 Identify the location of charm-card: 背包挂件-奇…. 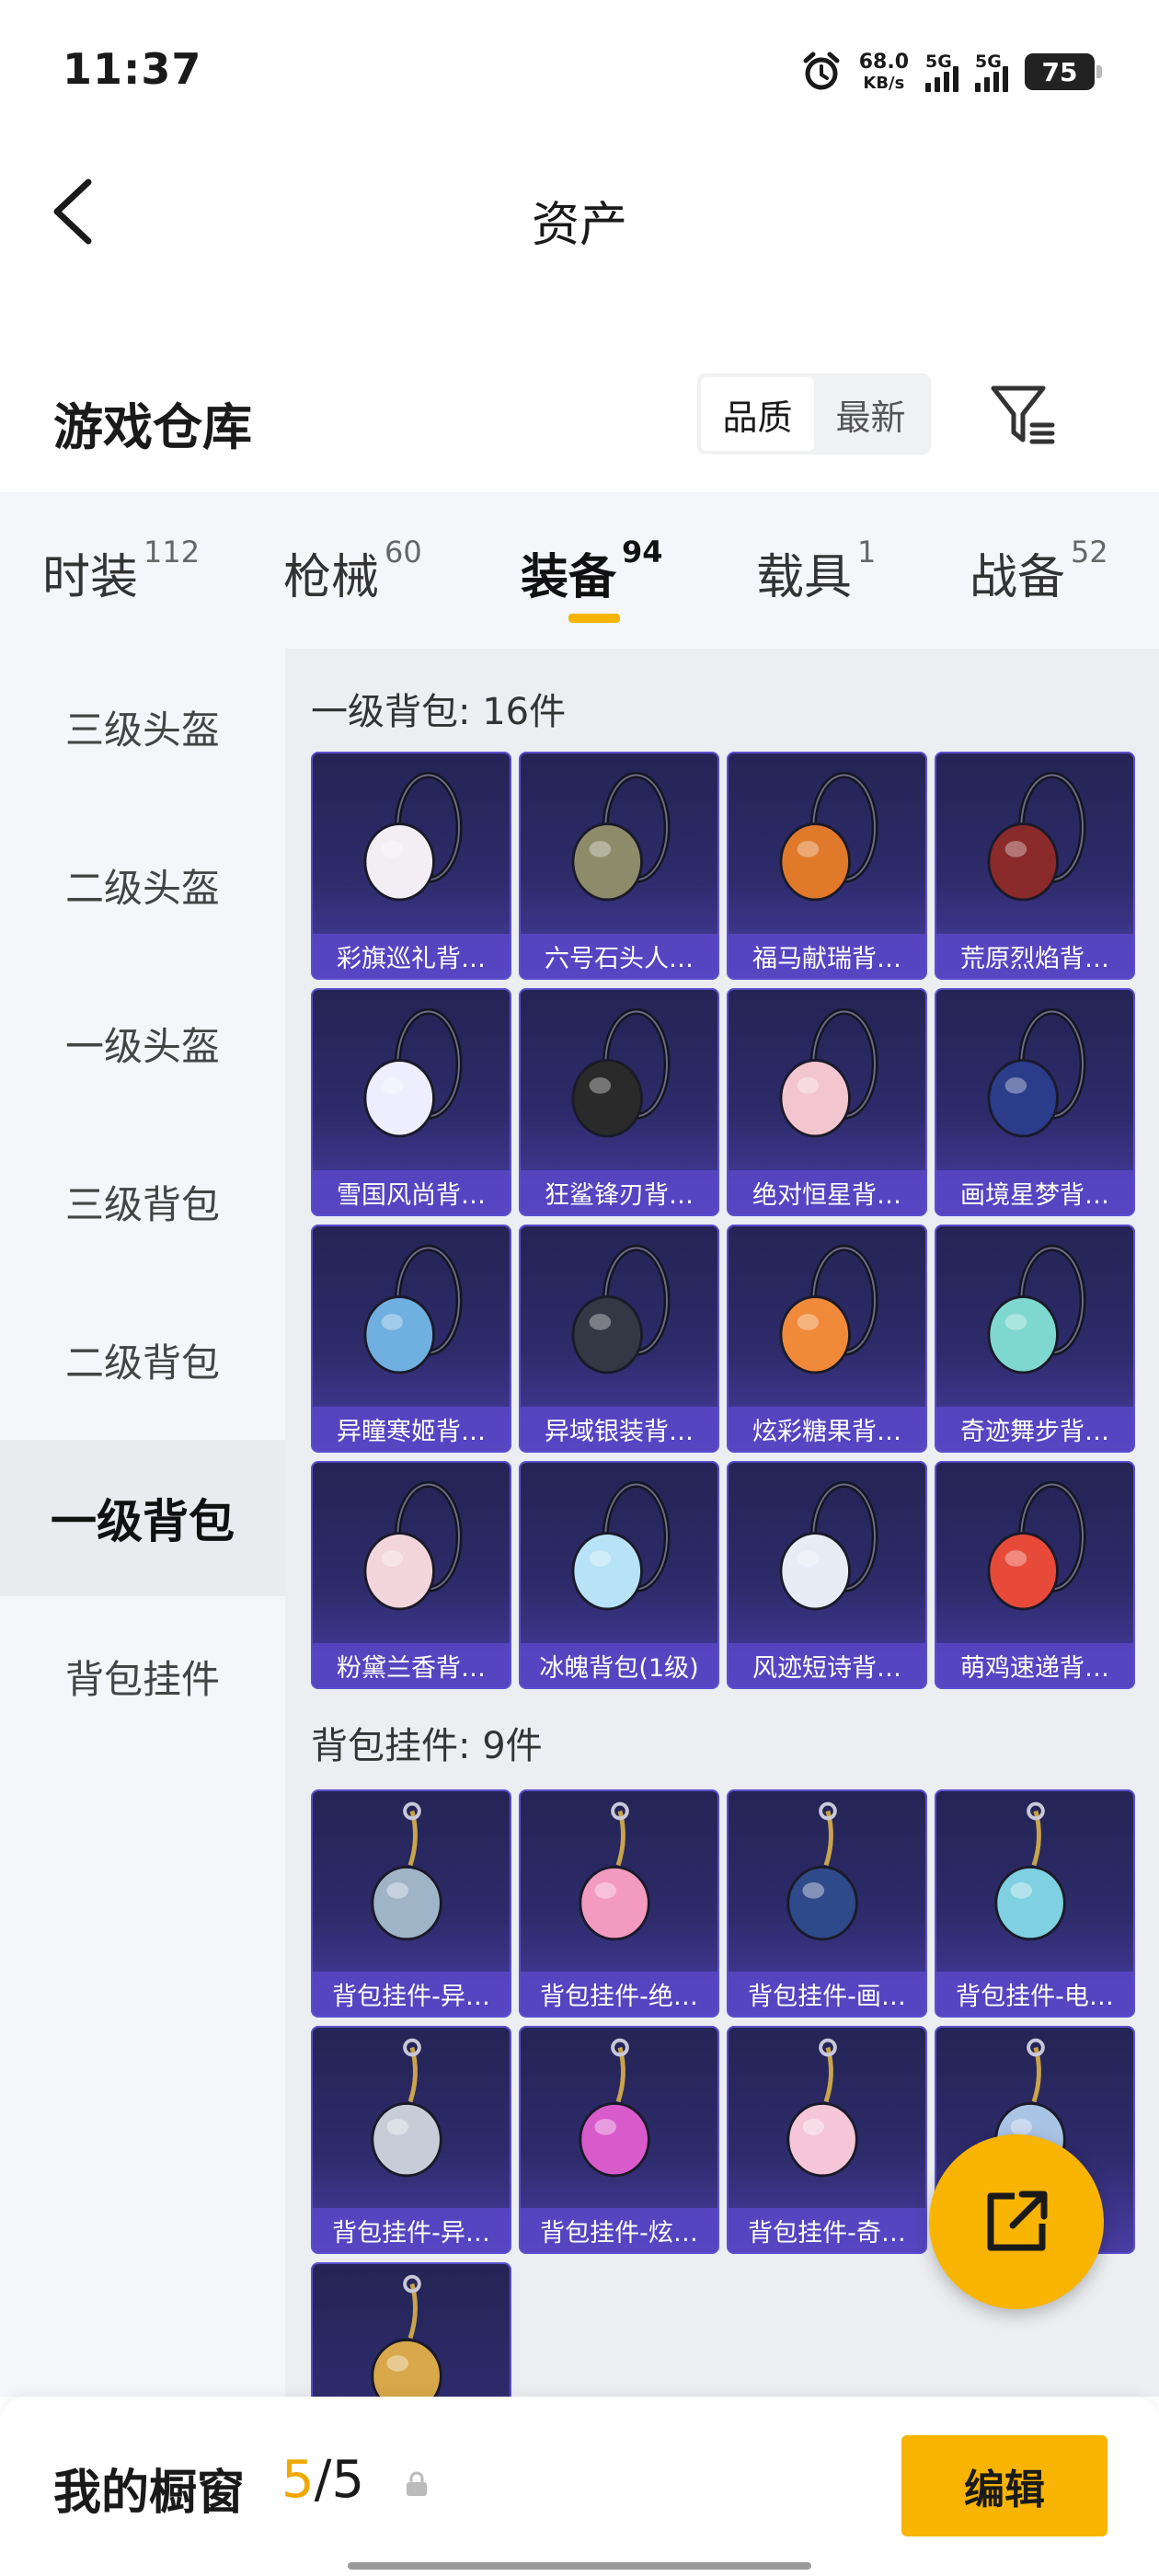
(827, 2140).